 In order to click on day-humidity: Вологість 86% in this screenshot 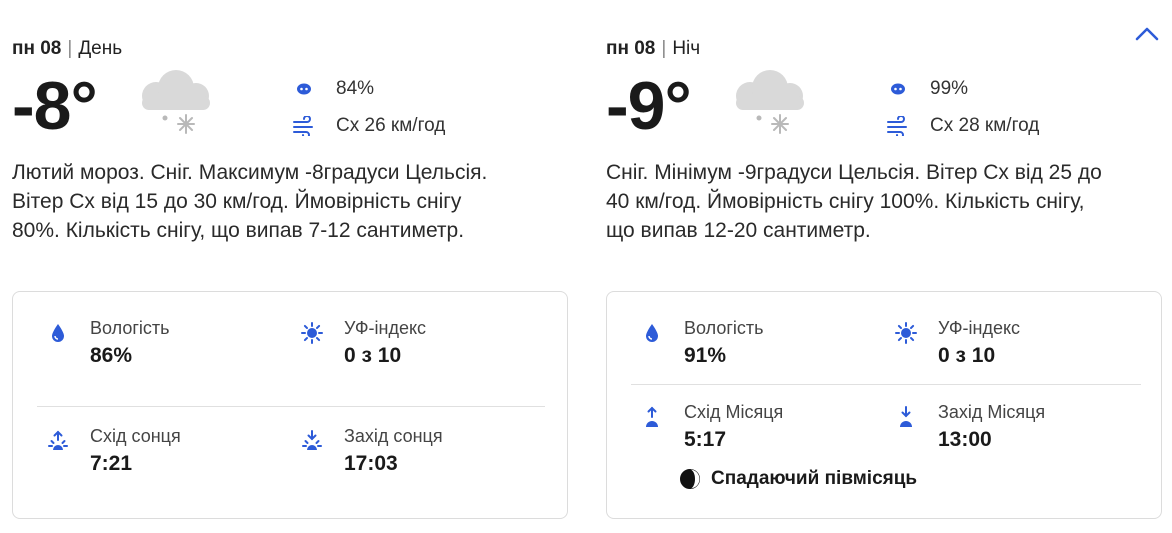, I will do `click(155, 349)`.